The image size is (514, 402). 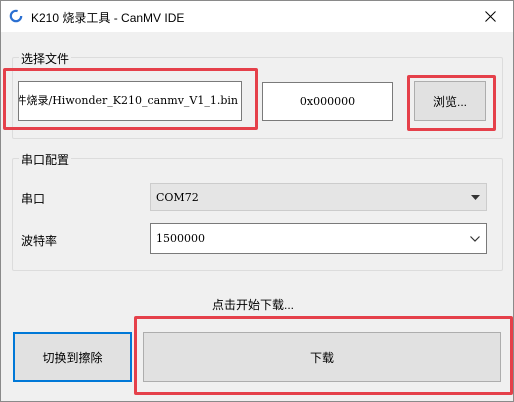 I want to click on port-select: COM72, so click(x=318, y=197).